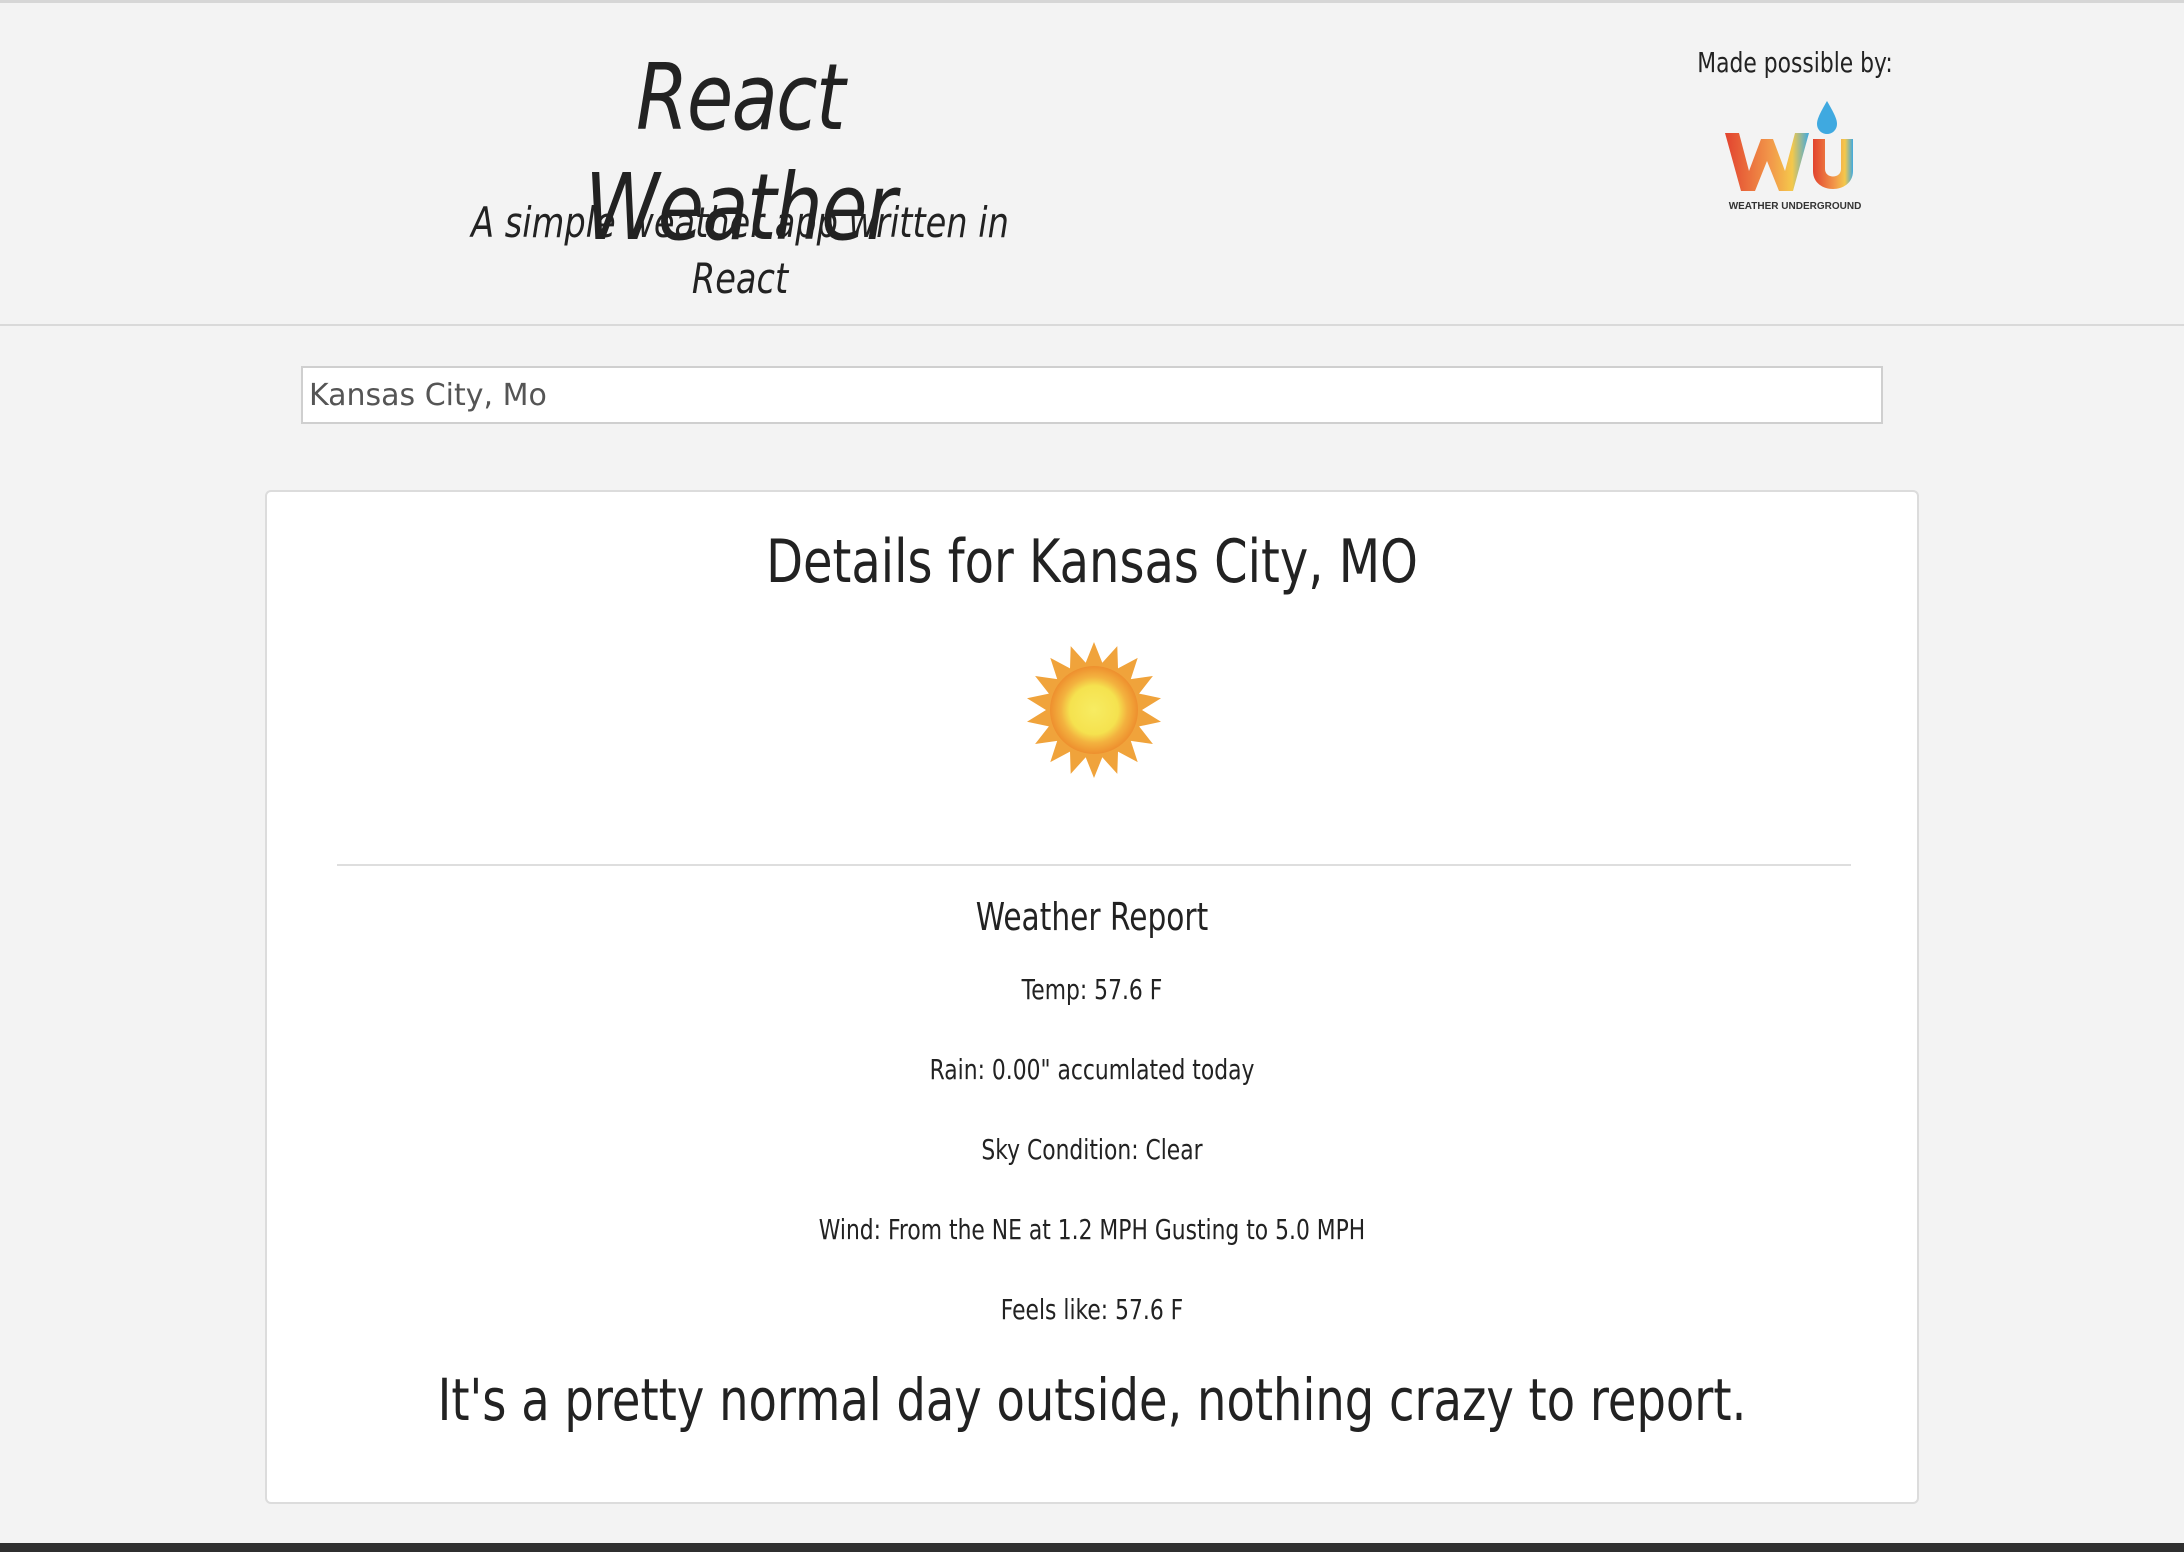  I want to click on sponsor-block: Made possible by: WEATHER UNDERGROUND, so click(1795, 128).